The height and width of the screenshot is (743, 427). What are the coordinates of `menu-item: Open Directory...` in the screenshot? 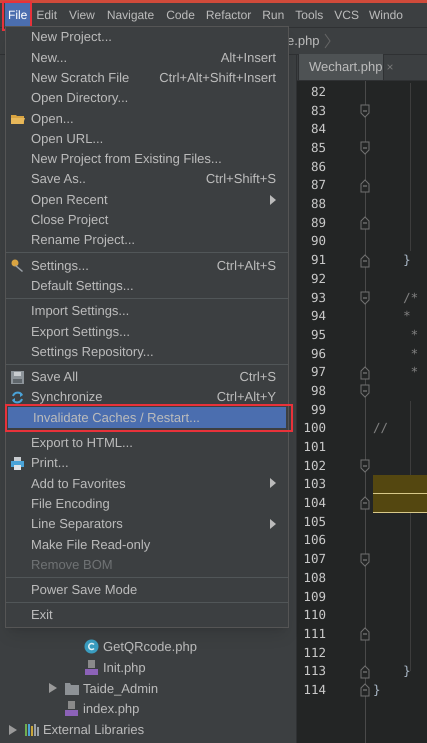 It's located at (147, 98).